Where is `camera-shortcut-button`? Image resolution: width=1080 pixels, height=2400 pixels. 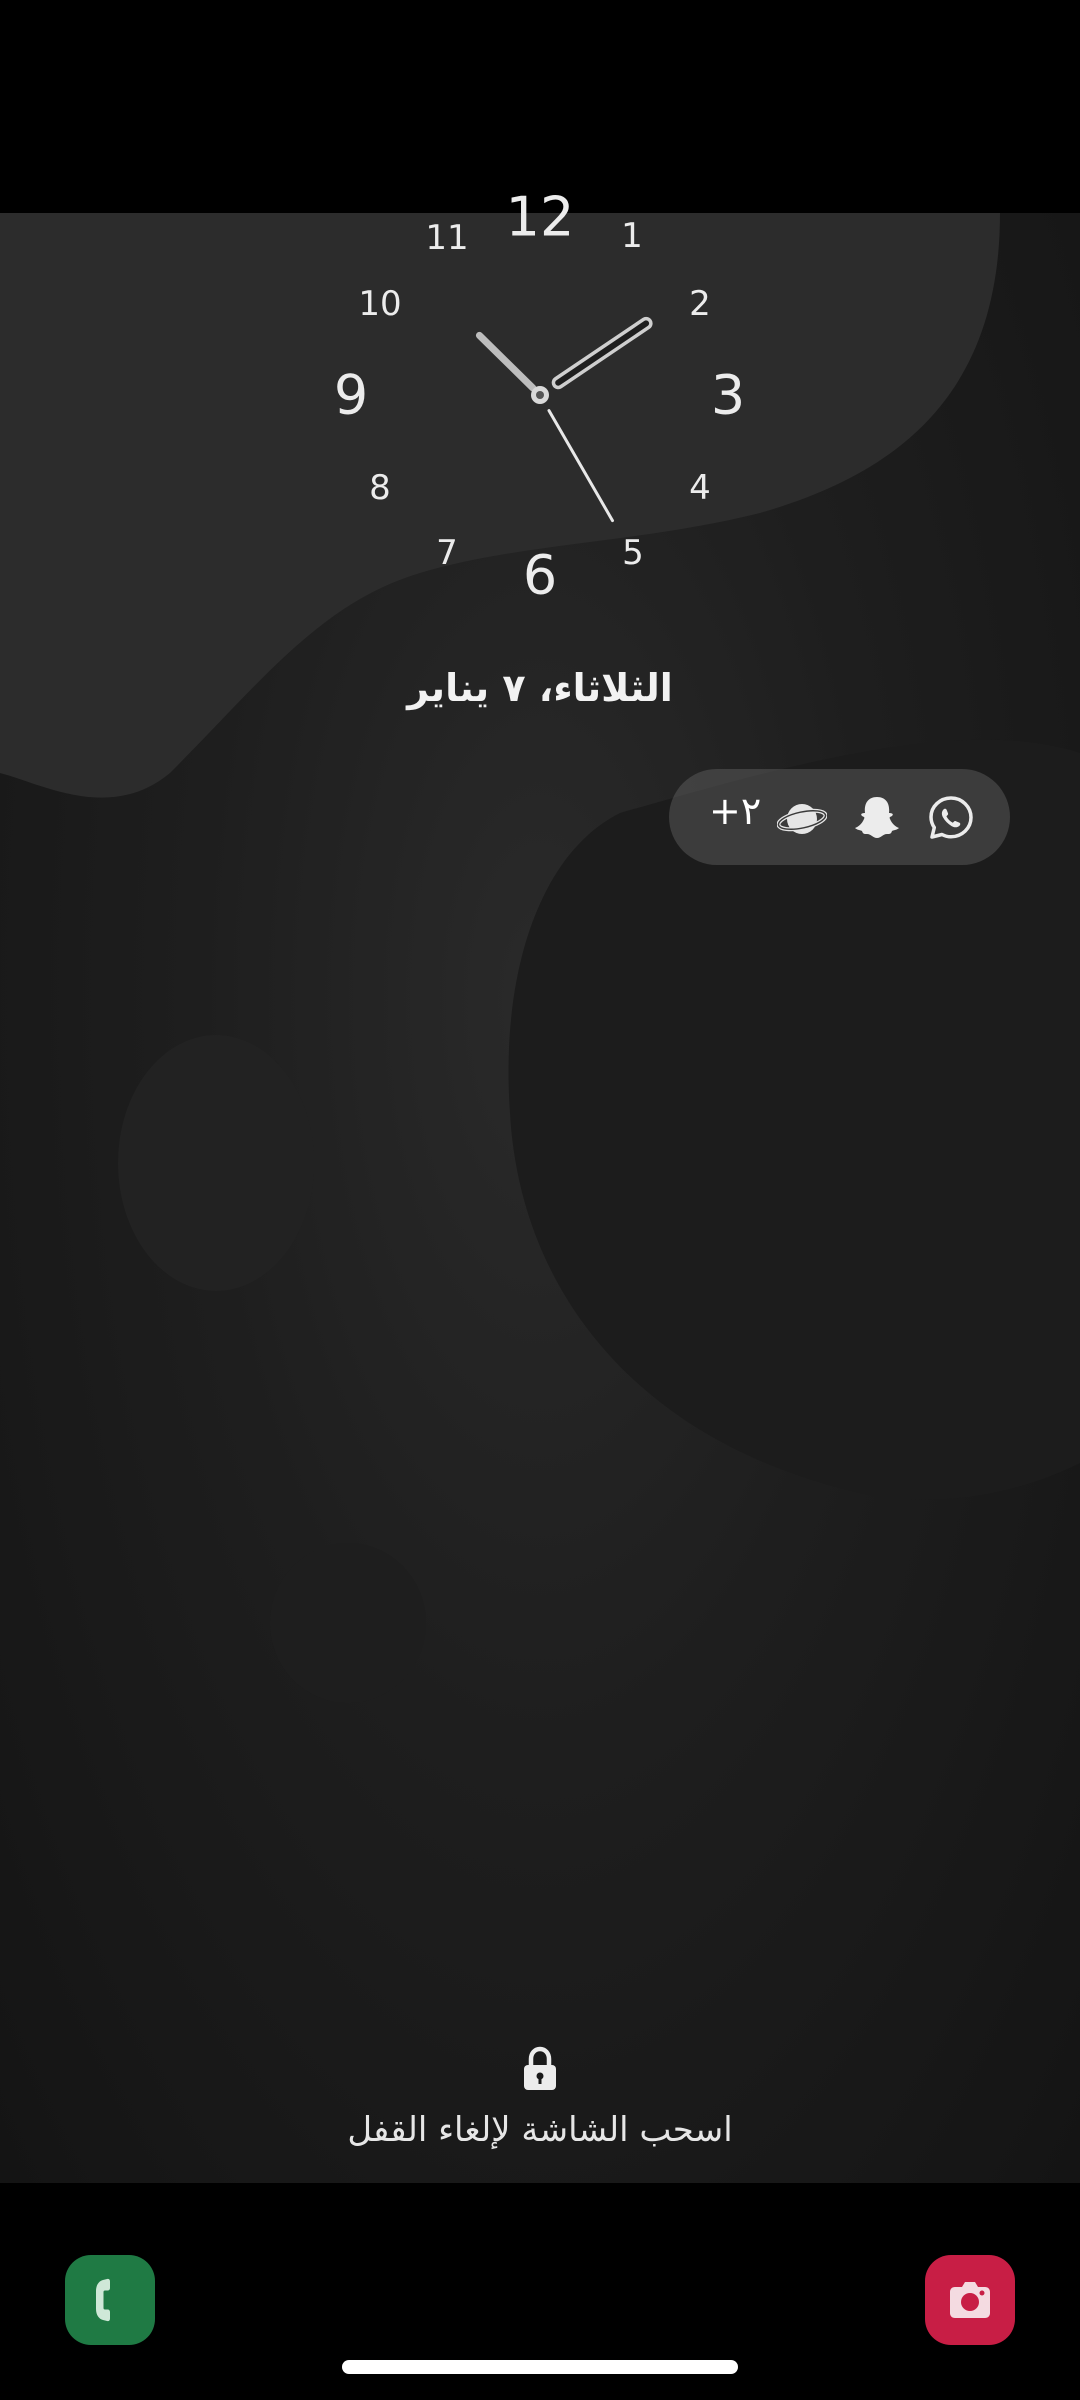
camera-shortcut-button is located at coordinates (970, 2300).